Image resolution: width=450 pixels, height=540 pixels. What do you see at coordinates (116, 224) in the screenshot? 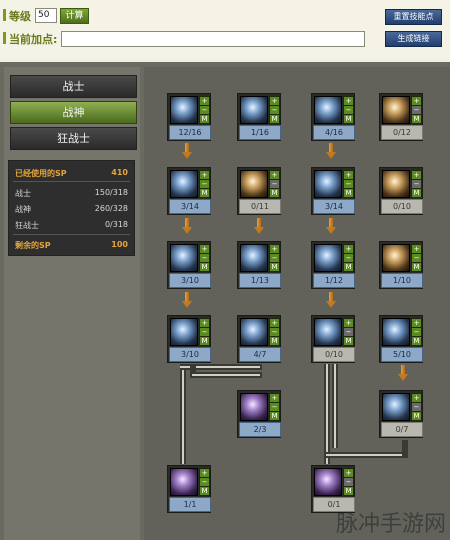
I see `sp-row-value: 0/318` at bounding box center [116, 224].